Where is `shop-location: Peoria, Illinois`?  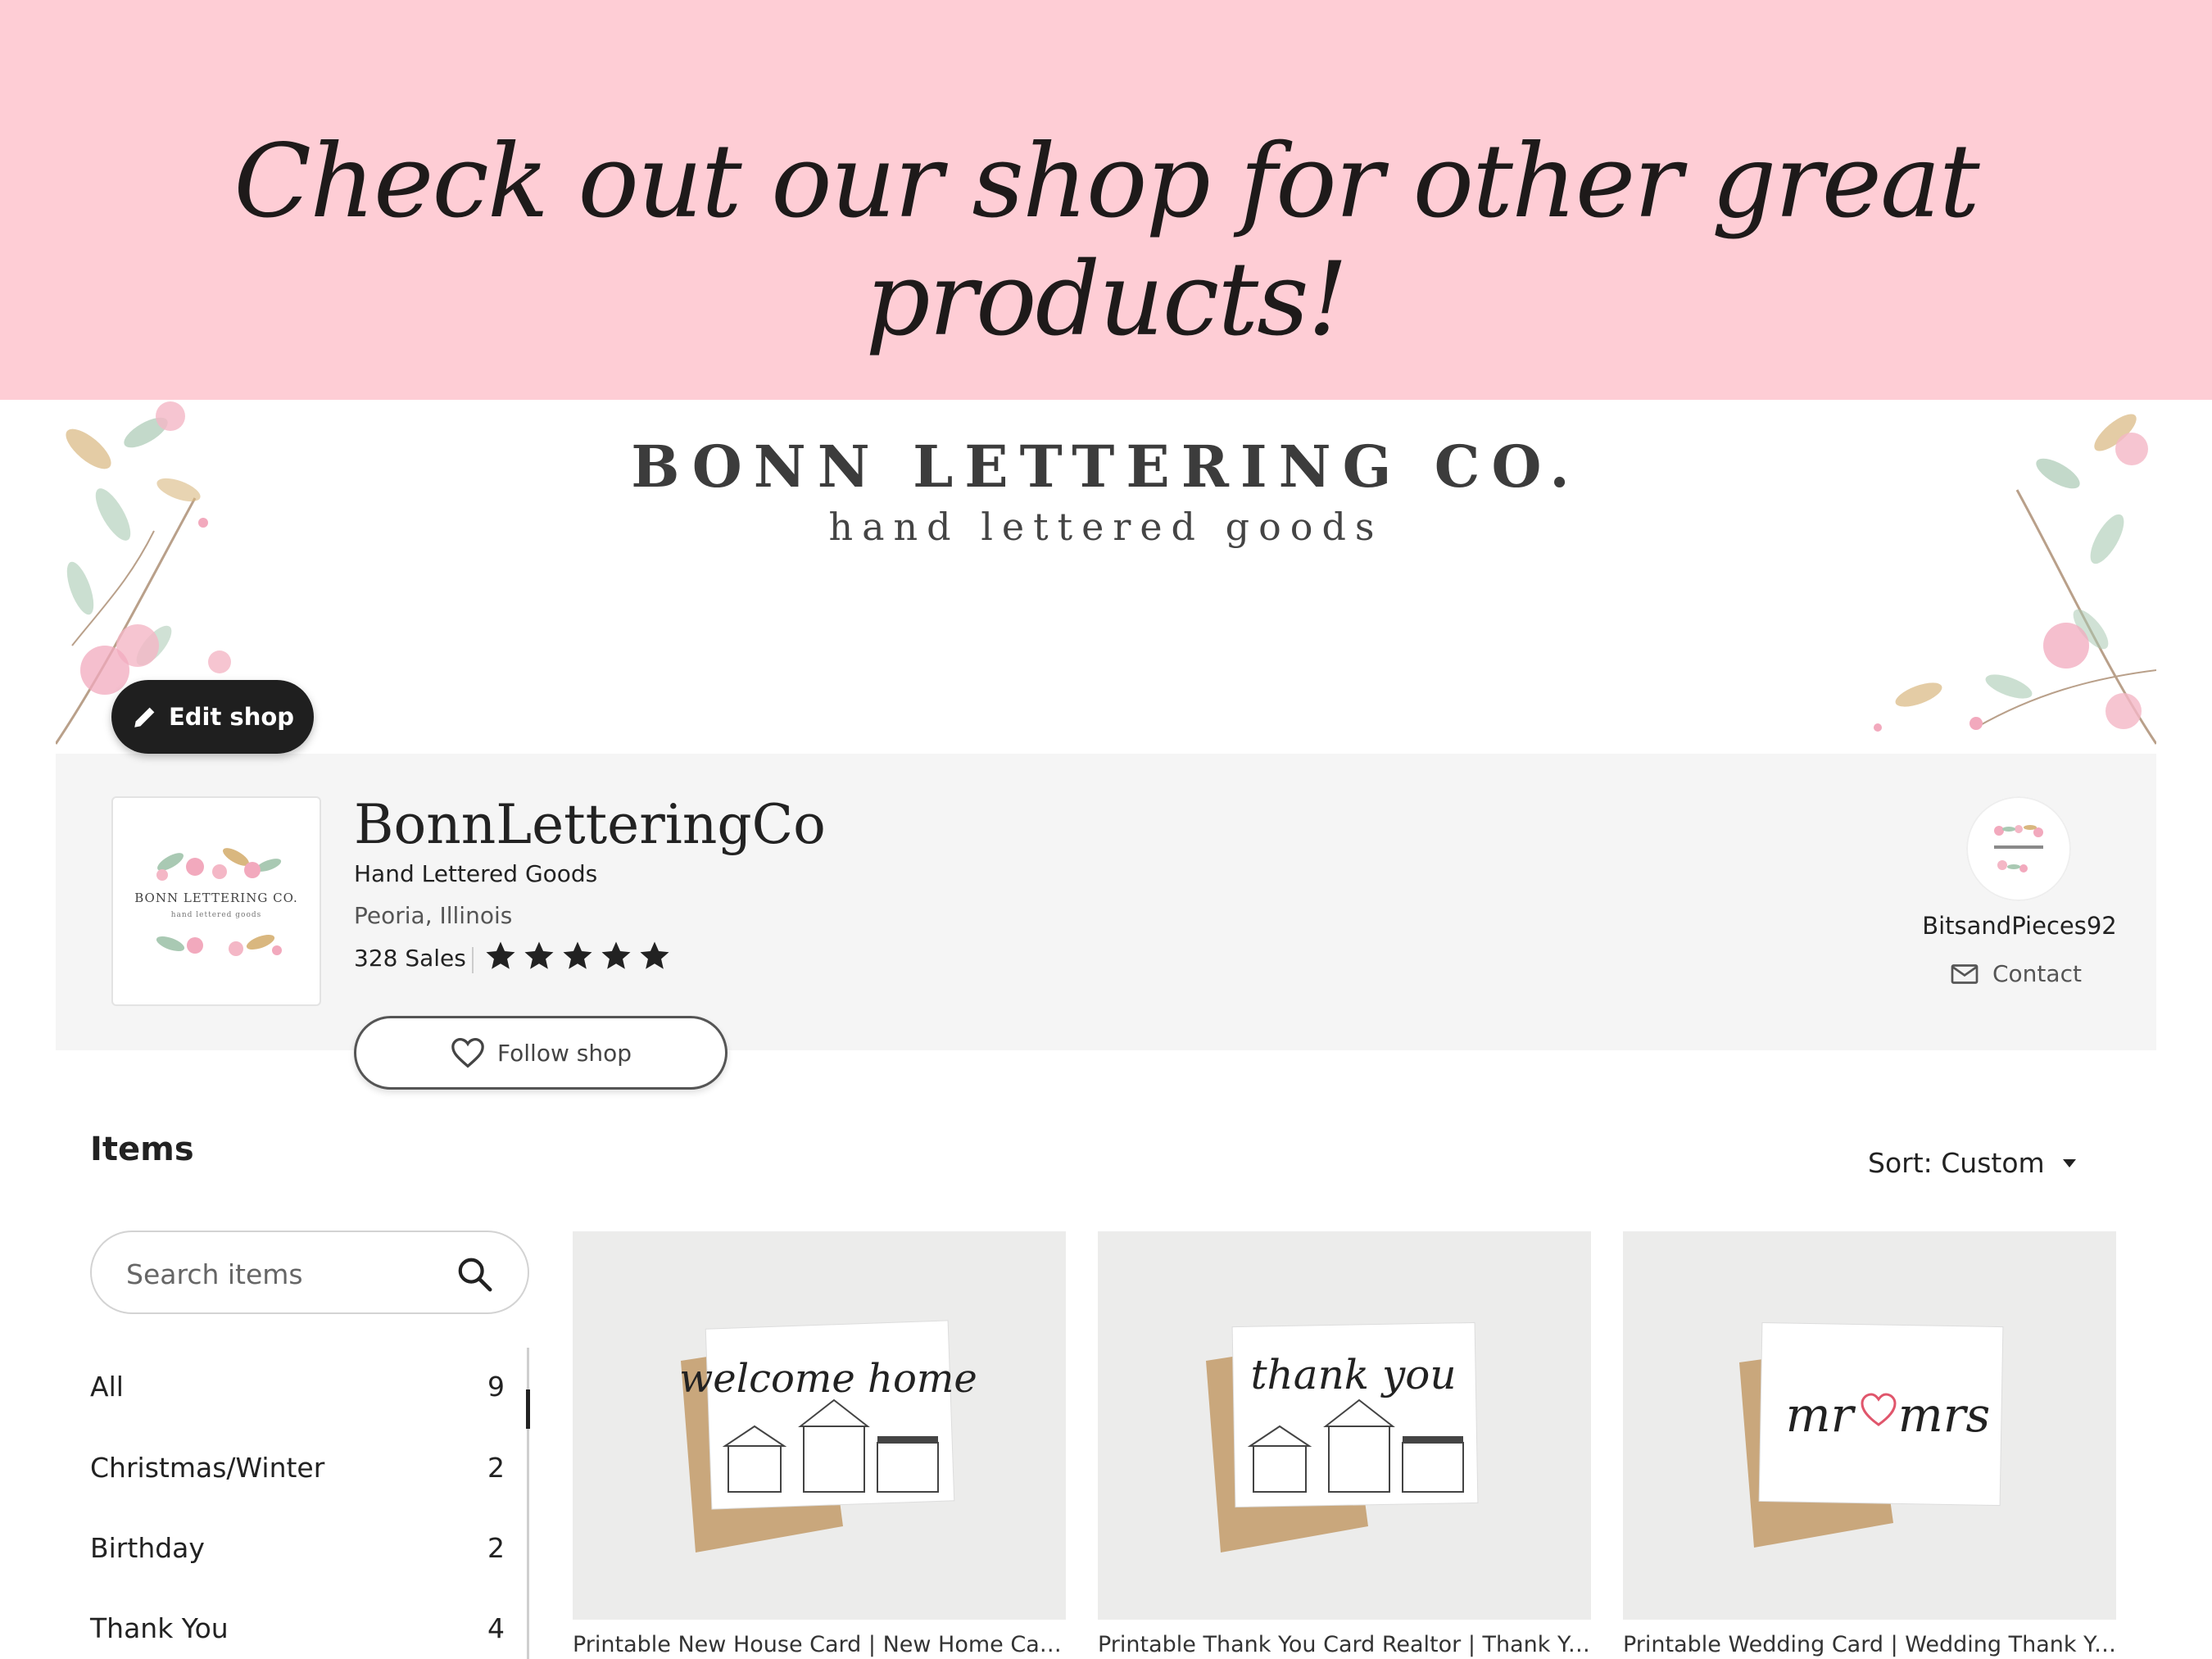 shop-location: Peoria, Illinois is located at coordinates (433, 915).